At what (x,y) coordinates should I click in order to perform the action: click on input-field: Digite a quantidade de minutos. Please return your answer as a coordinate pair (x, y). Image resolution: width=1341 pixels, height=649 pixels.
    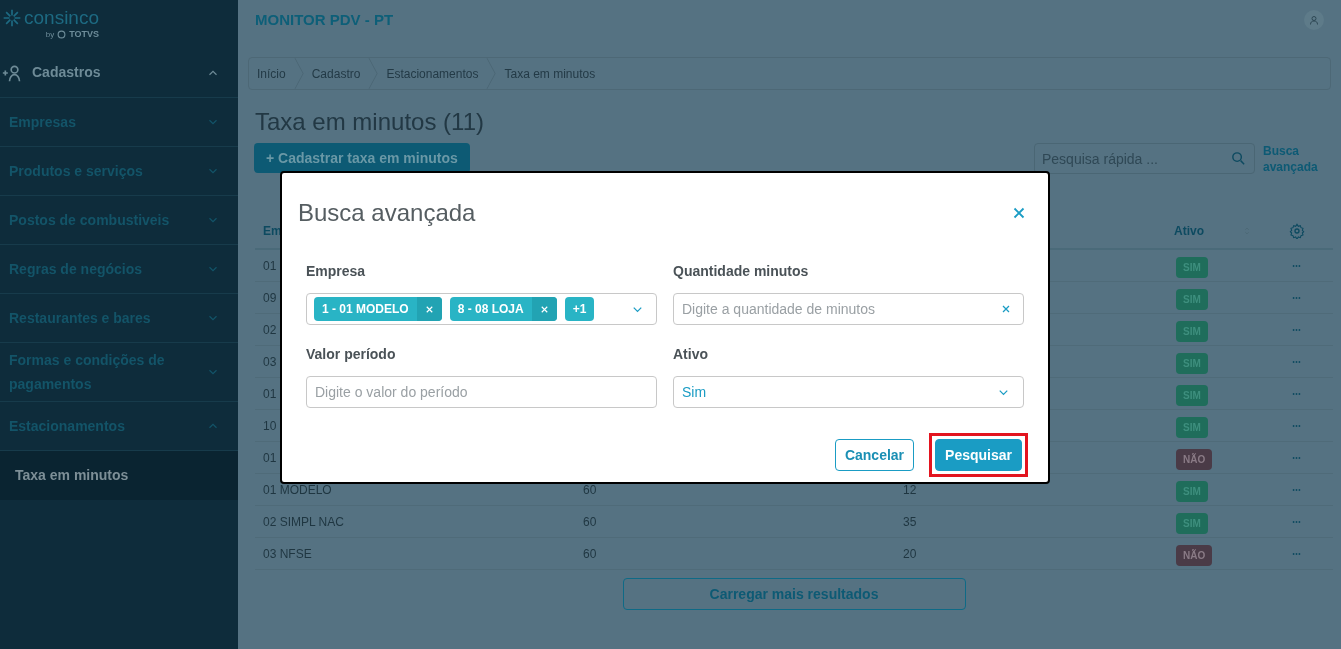
    Looking at the image, I should click on (848, 309).